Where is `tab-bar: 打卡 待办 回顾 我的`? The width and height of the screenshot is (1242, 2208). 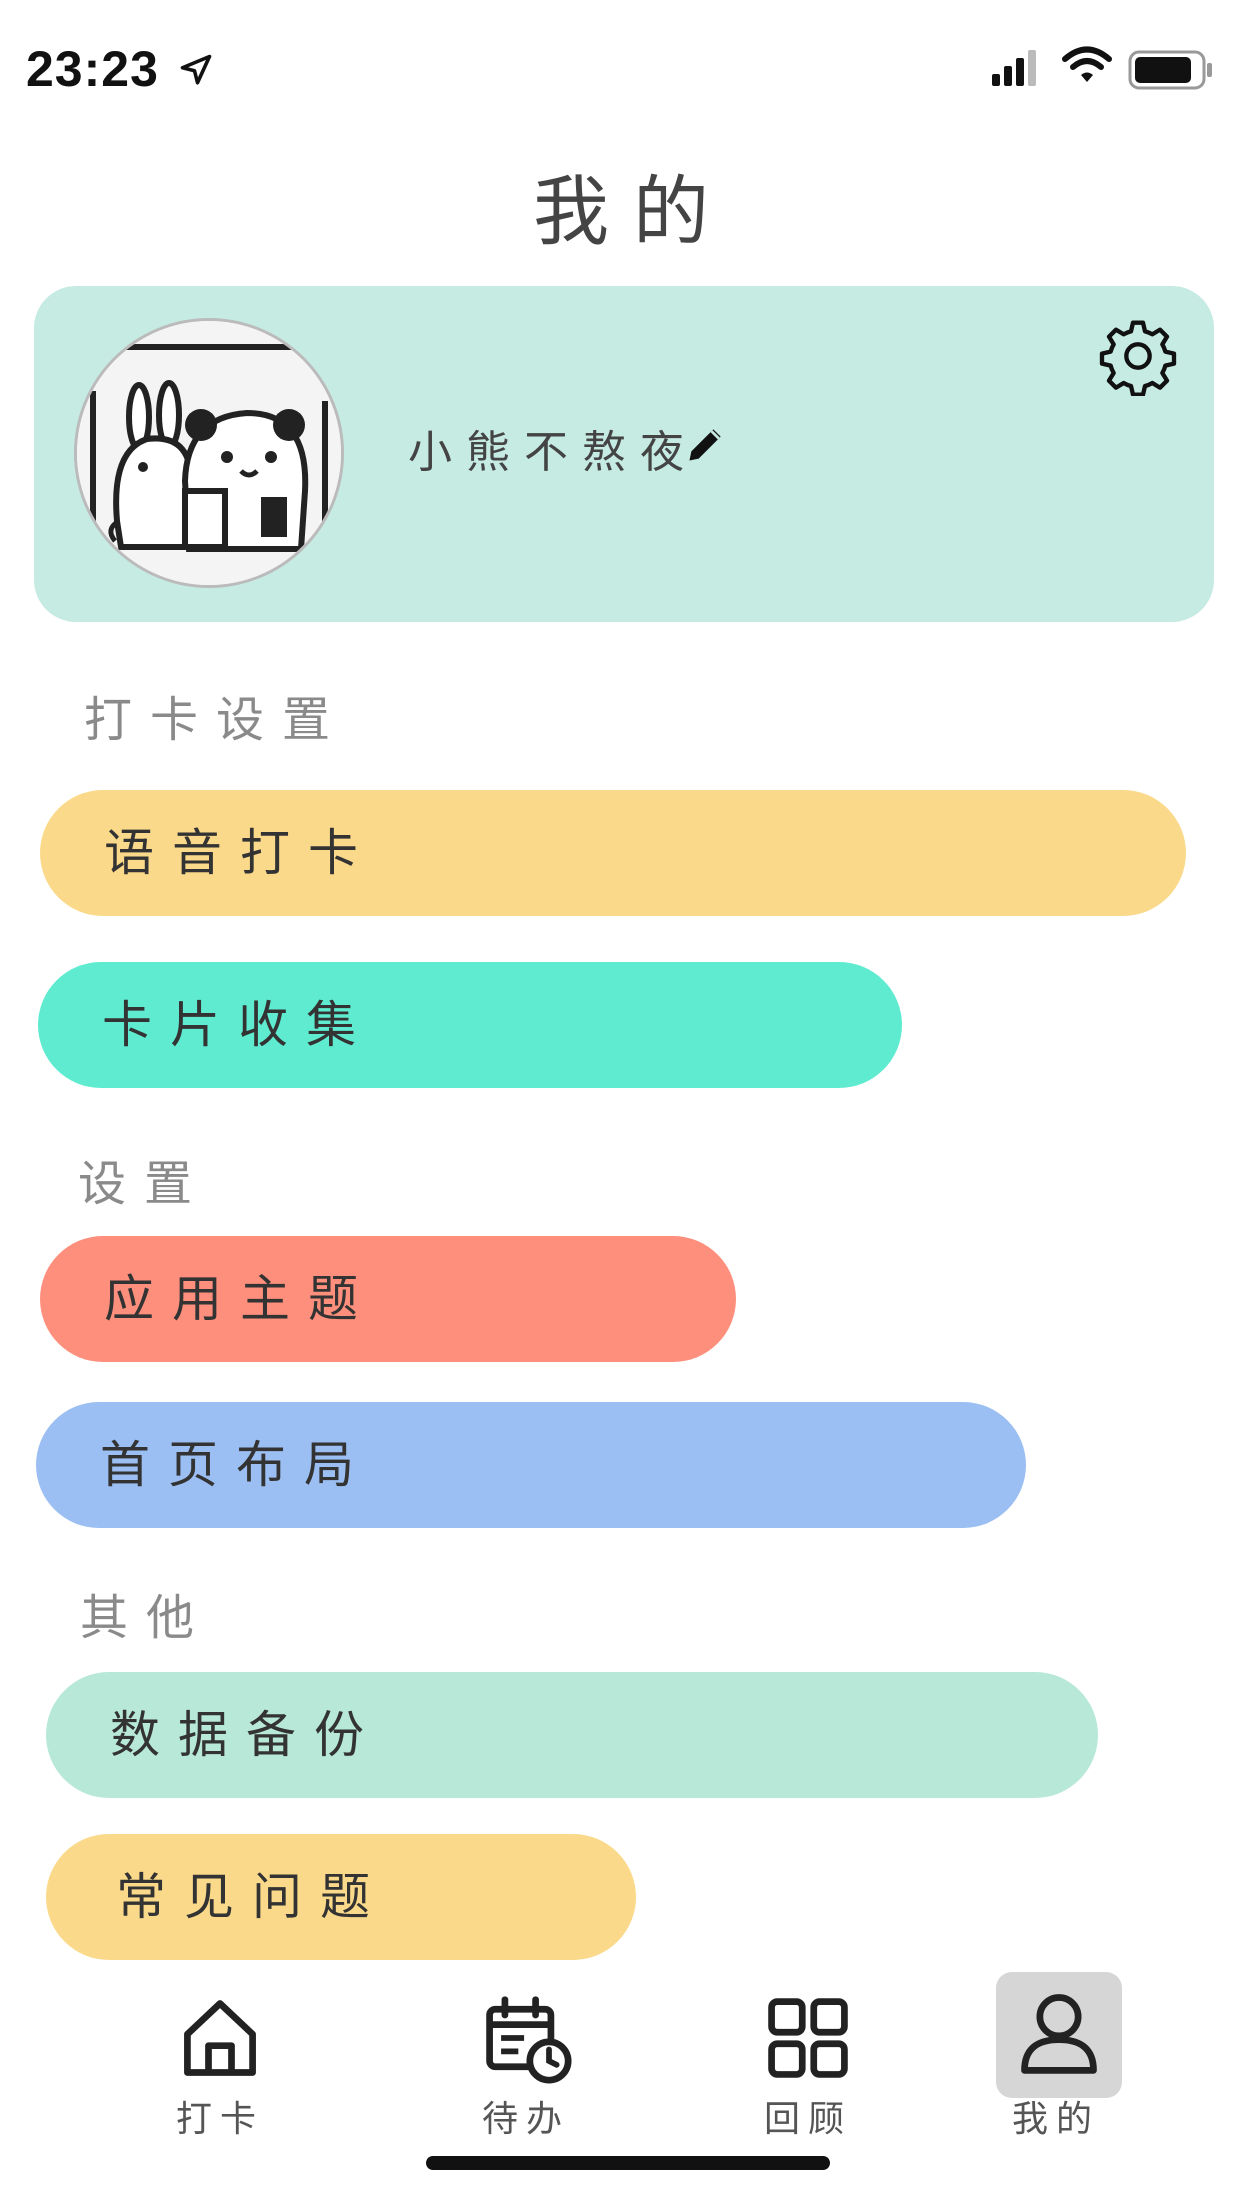 tab-bar: 打卡 待办 回顾 我的 is located at coordinates (621, 2084).